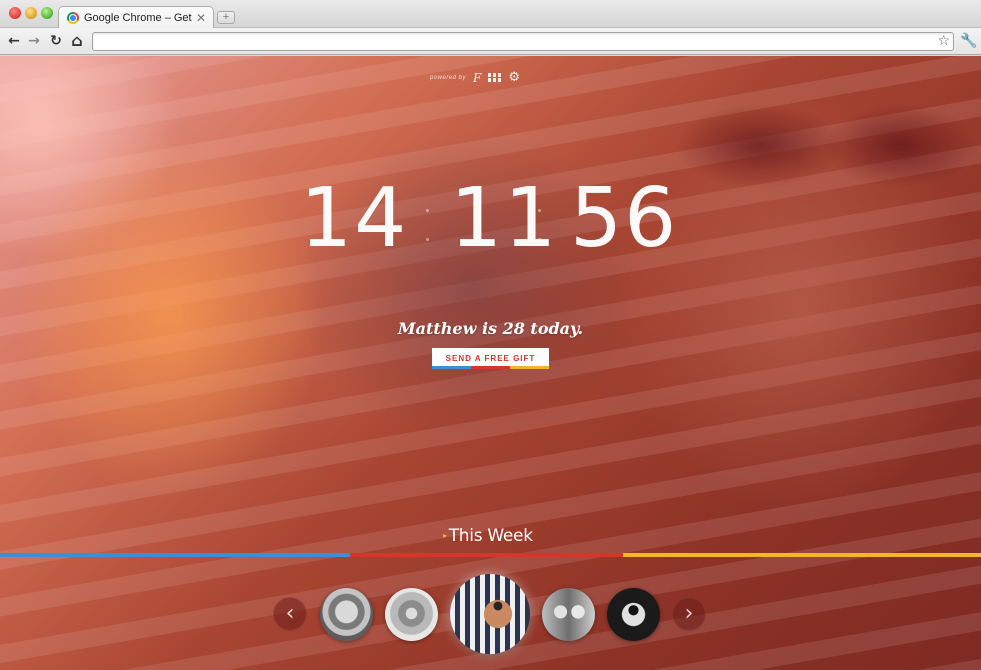 The height and width of the screenshot is (670, 981). What do you see at coordinates (14, 41) in the screenshot?
I see `back-arrow-icon: ←` at bounding box center [14, 41].